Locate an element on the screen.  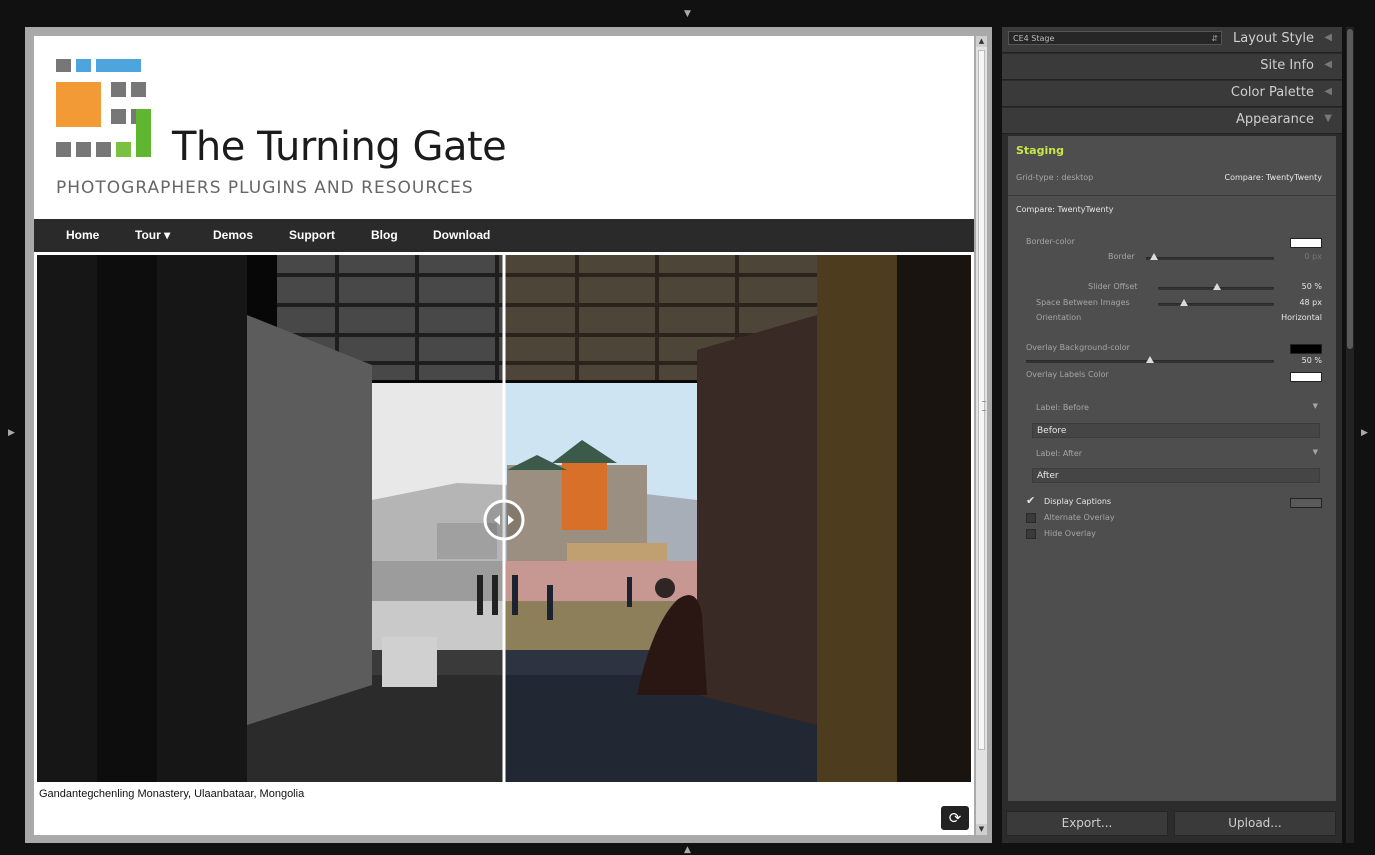
space-between-value: 48 px is located at coordinates (1310, 302).